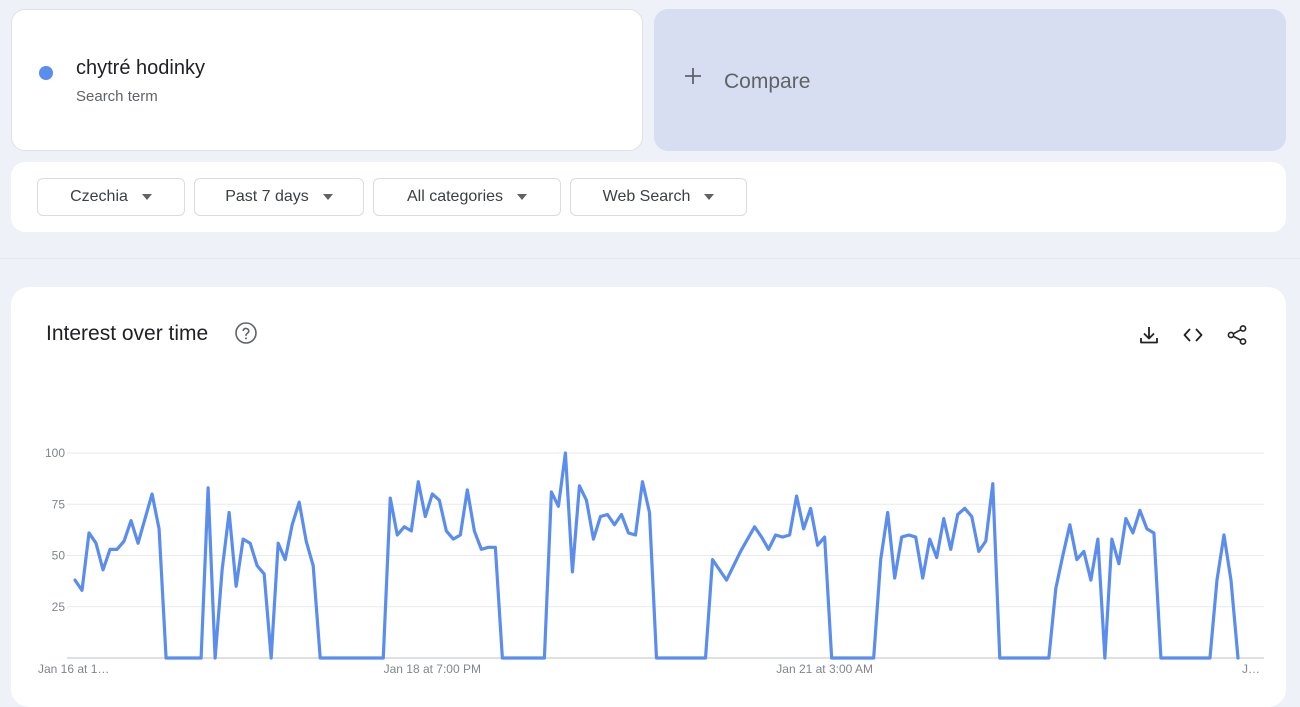 The height and width of the screenshot is (707, 1300). What do you see at coordinates (46, 73) in the screenshot?
I see `series-color-dot` at bounding box center [46, 73].